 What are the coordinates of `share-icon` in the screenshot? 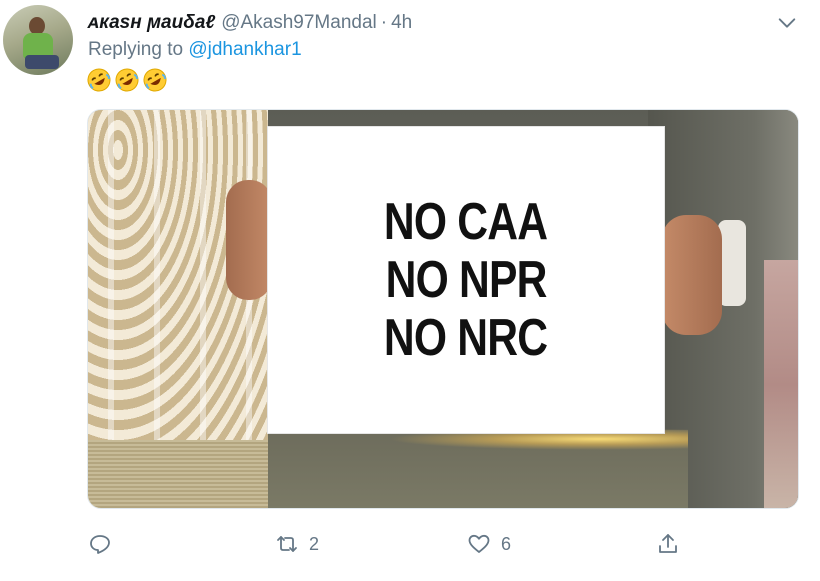 It's located at (668, 543).